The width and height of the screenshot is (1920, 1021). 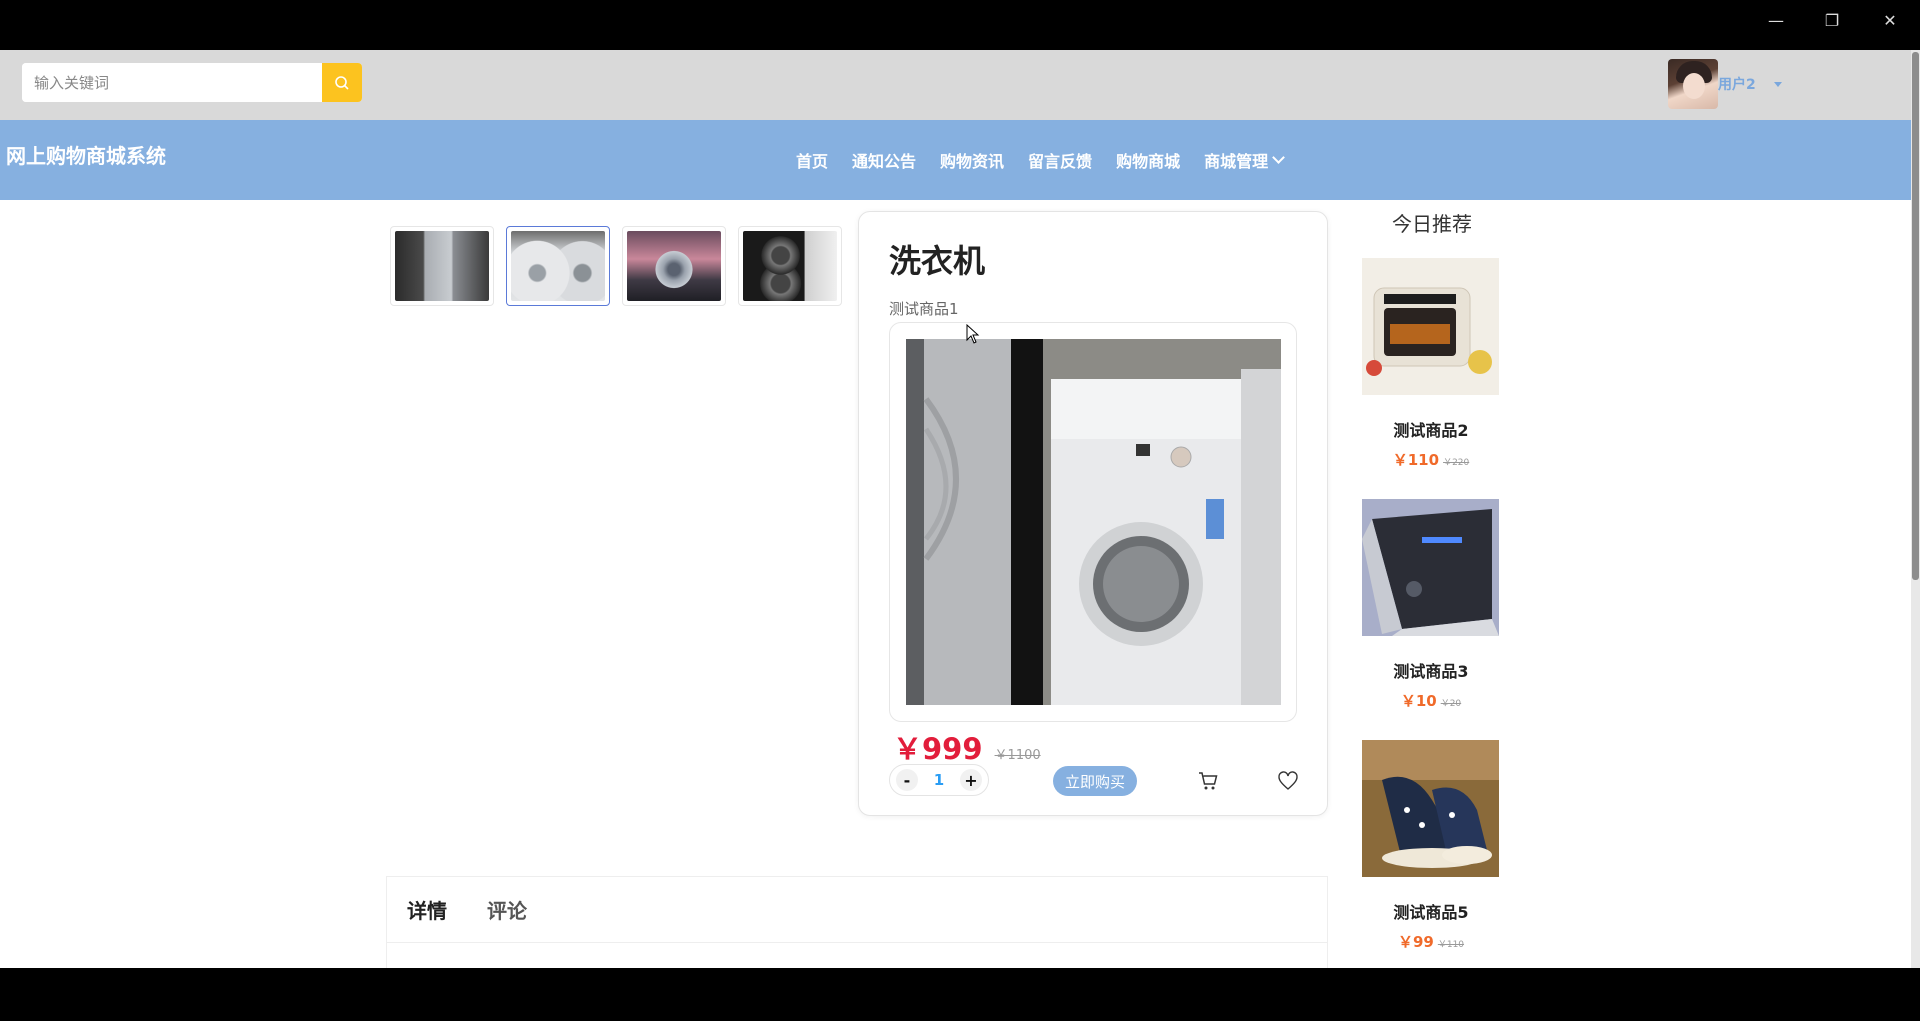 What do you see at coordinates (1148, 160) in the screenshot?
I see `nav-item-mall: 购物商城` at bounding box center [1148, 160].